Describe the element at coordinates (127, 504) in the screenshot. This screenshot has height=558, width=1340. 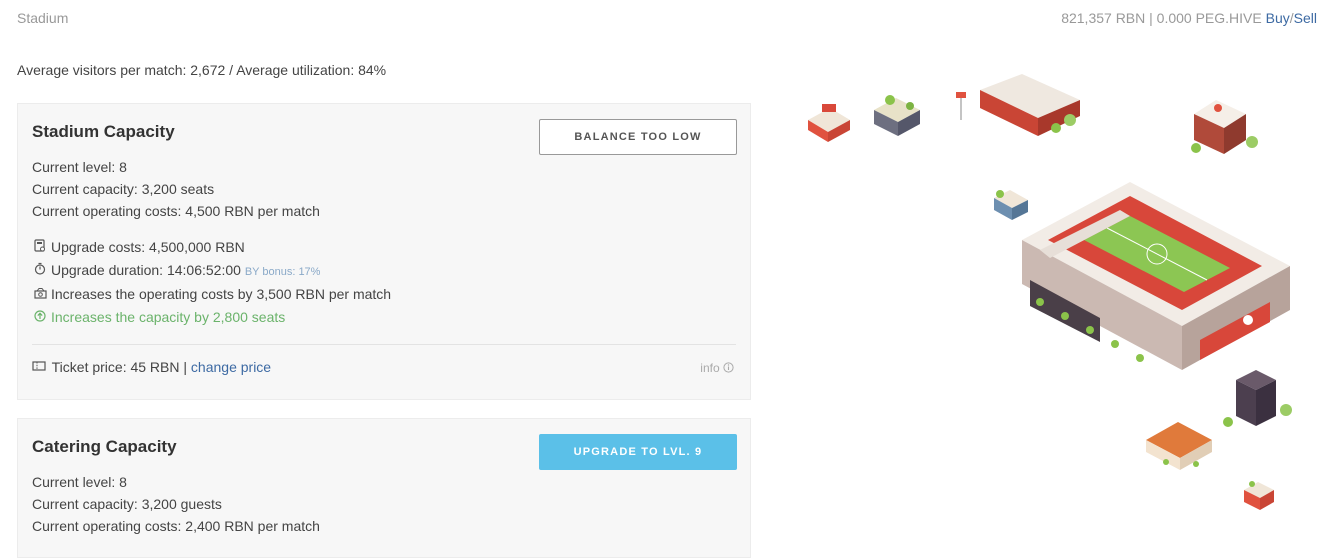
I see `catering-current-capacity: Current capacity: 3,200 guests` at that location.